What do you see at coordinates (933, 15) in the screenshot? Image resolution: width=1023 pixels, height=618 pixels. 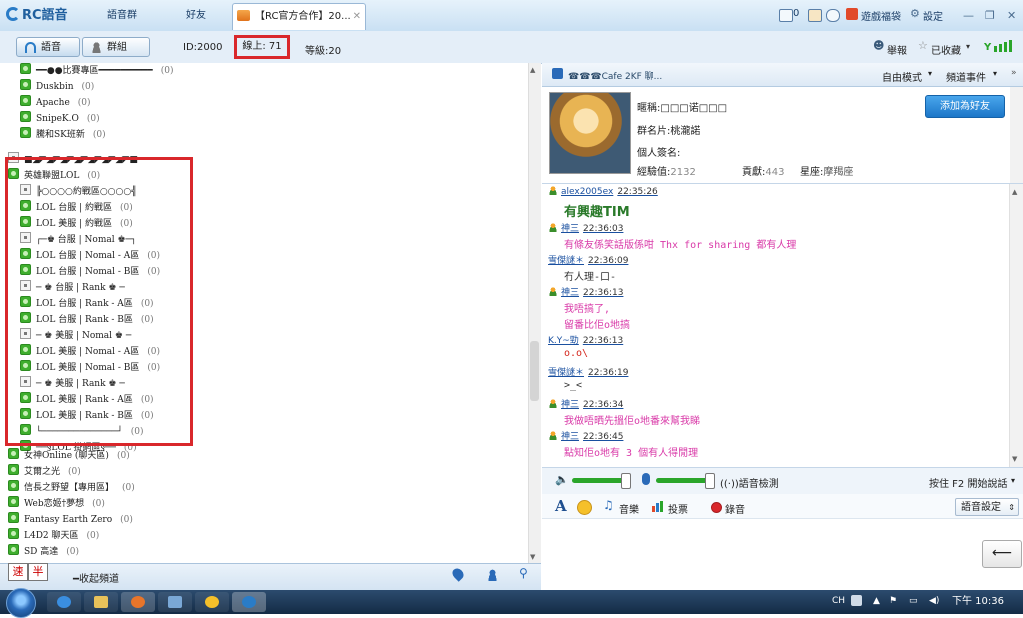 I see `settings-button: 設定` at bounding box center [933, 15].